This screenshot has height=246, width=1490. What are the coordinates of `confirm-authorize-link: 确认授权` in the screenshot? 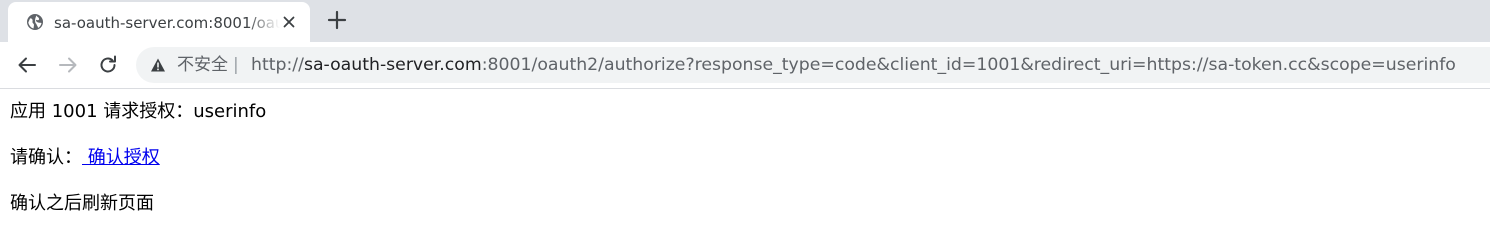 It's located at (121, 157).